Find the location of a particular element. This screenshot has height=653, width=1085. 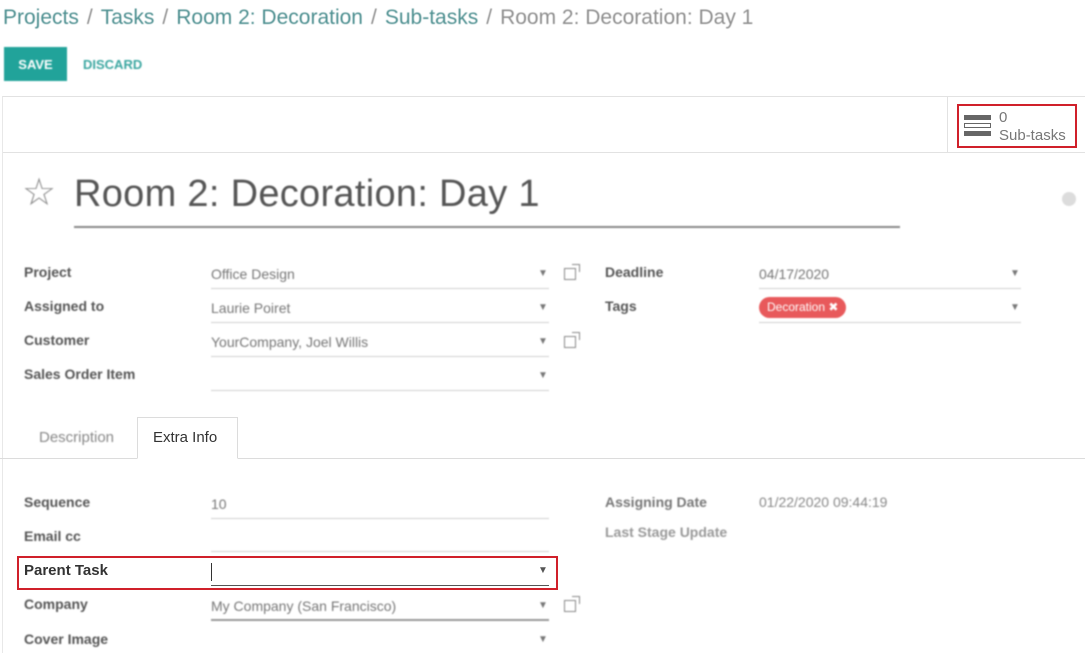

project-field: Office Design is located at coordinates (253, 274).